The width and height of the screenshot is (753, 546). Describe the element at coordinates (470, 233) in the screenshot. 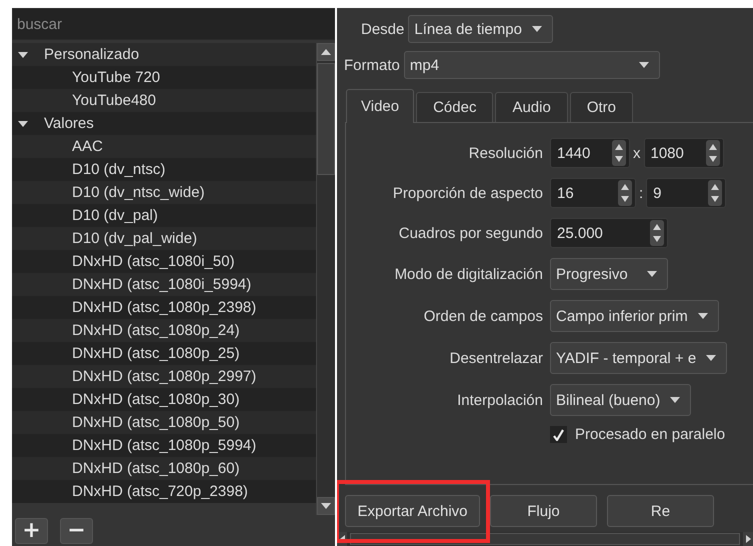

I see `field-label: Cuadros por segundo` at that location.